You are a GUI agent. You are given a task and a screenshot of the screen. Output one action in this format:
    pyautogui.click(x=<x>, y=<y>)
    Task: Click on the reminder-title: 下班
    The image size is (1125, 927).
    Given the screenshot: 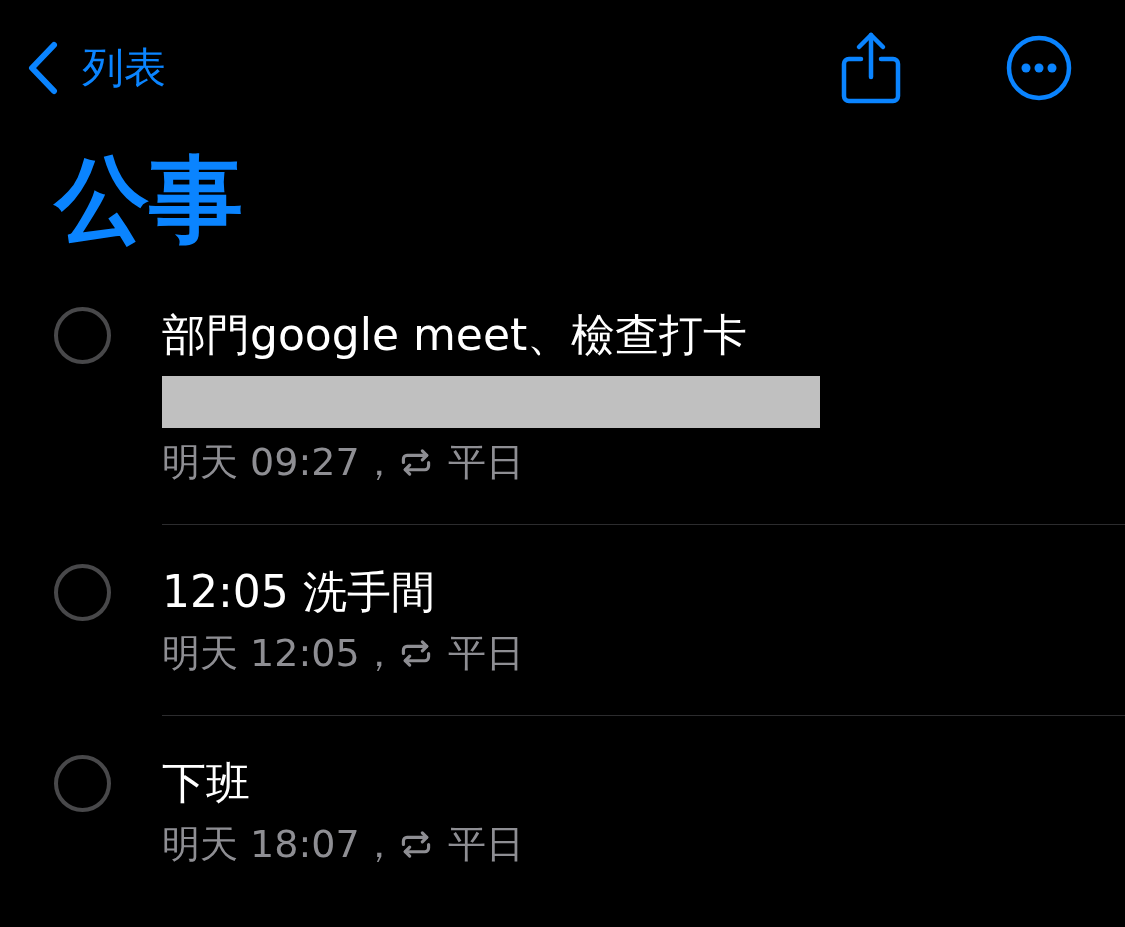 What is the action you would take?
    pyautogui.click(x=643, y=783)
    